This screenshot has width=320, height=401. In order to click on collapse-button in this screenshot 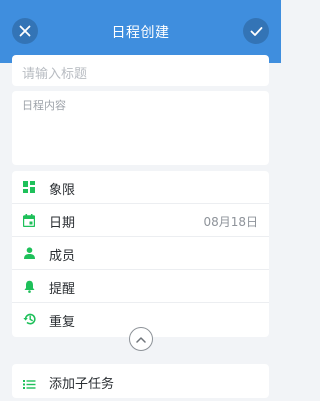, I will do `click(141, 339)`.